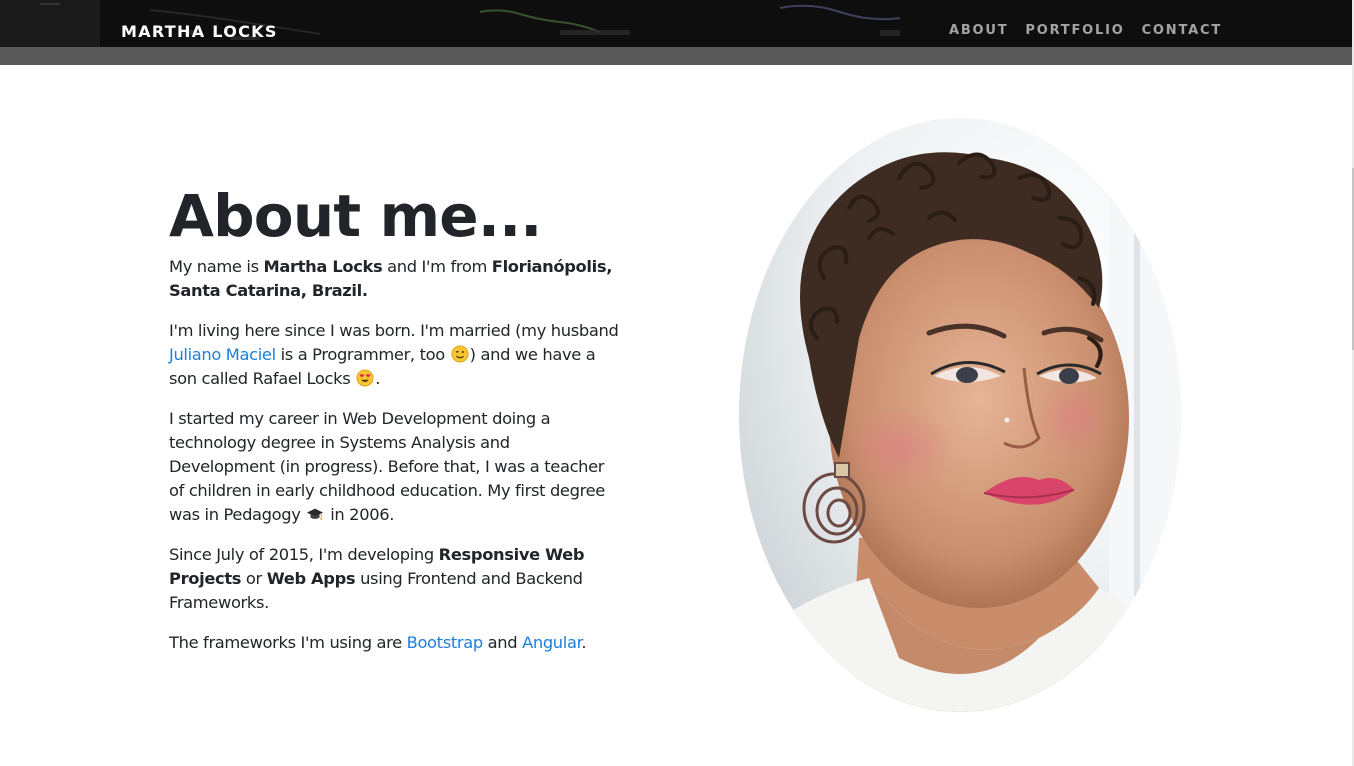 This screenshot has height=766, width=1354. What do you see at coordinates (360, 514) in the screenshot?
I see `career-text: in 2006.` at bounding box center [360, 514].